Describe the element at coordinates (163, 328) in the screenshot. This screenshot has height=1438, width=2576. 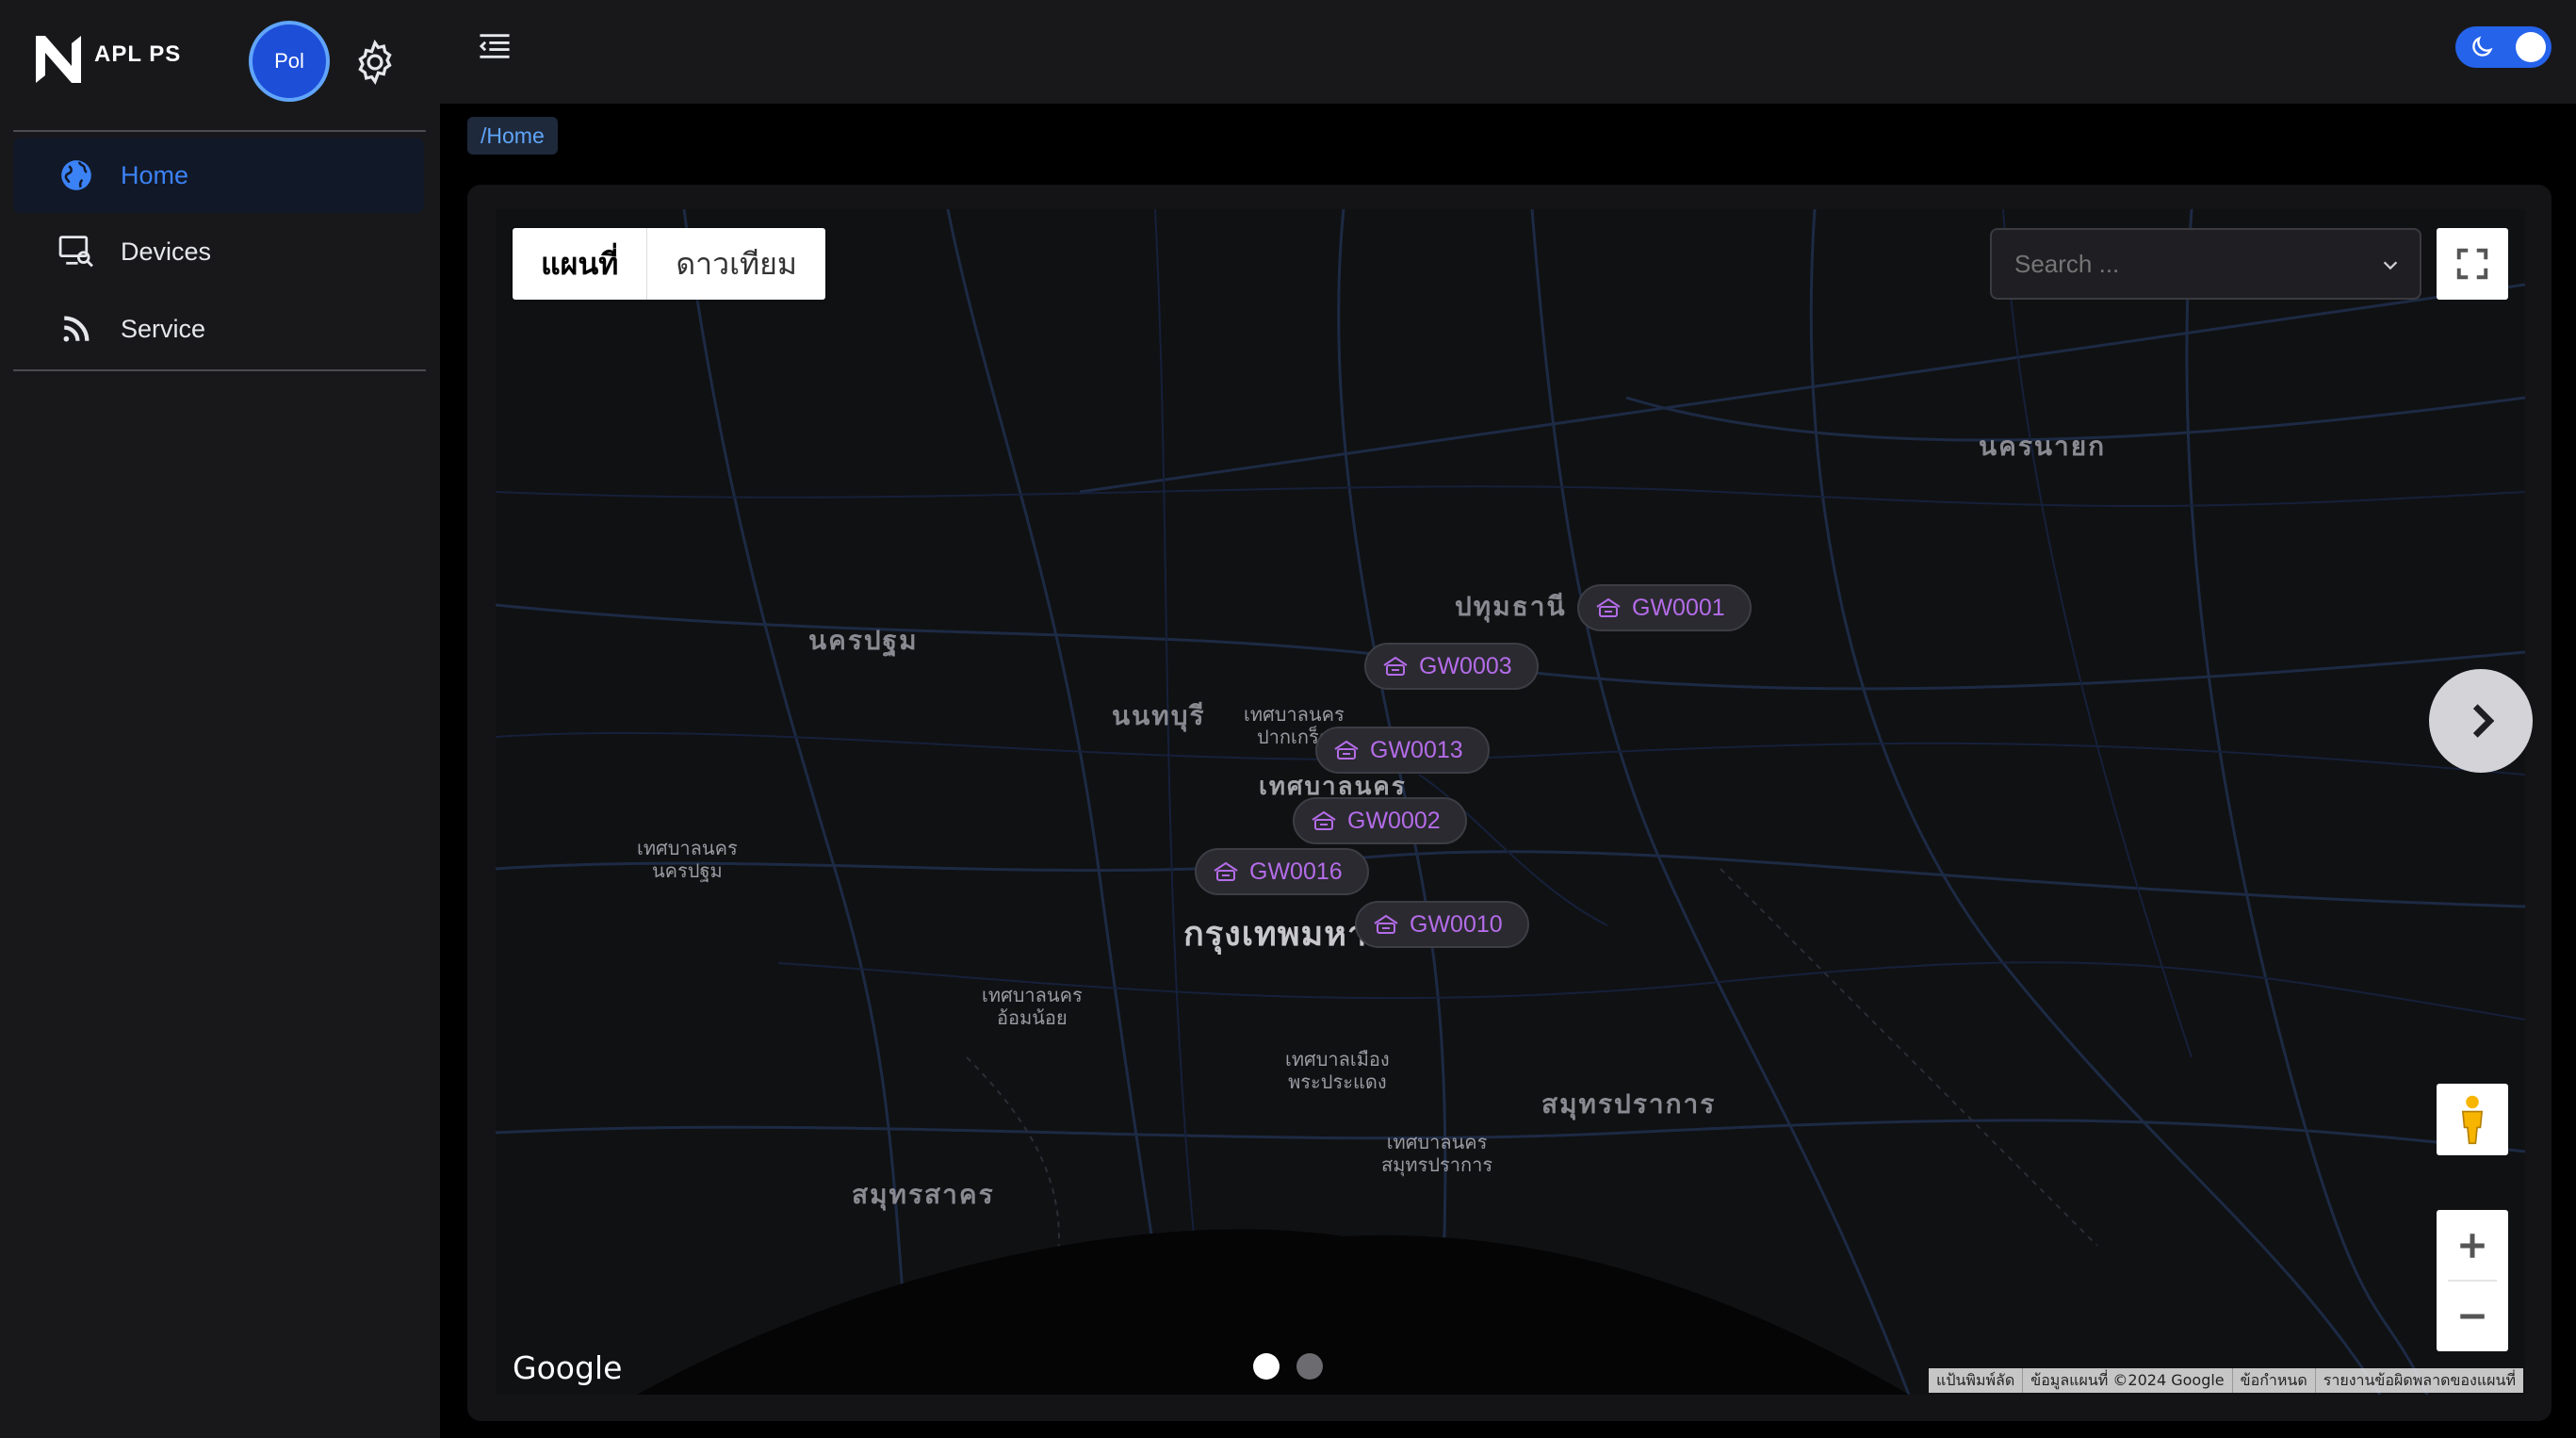
I see `sidebar-item-label: Service` at that location.